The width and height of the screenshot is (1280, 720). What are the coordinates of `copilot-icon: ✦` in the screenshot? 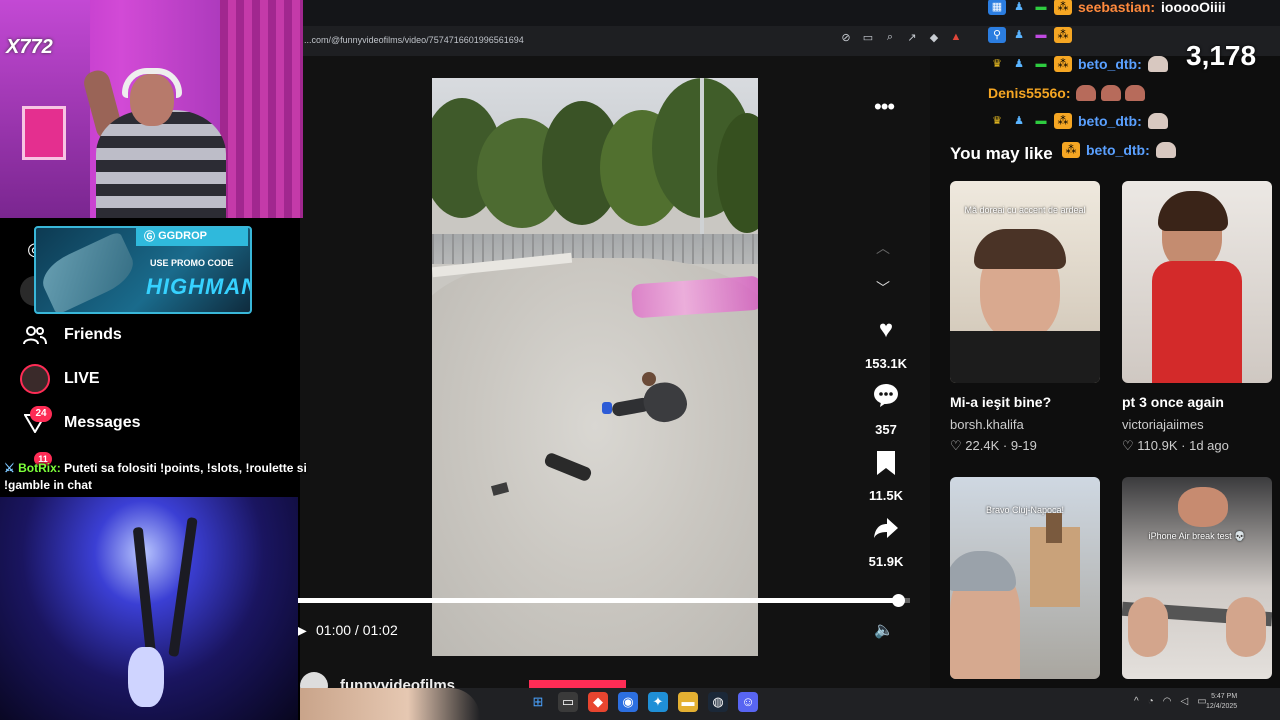 It's located at (658, 702).